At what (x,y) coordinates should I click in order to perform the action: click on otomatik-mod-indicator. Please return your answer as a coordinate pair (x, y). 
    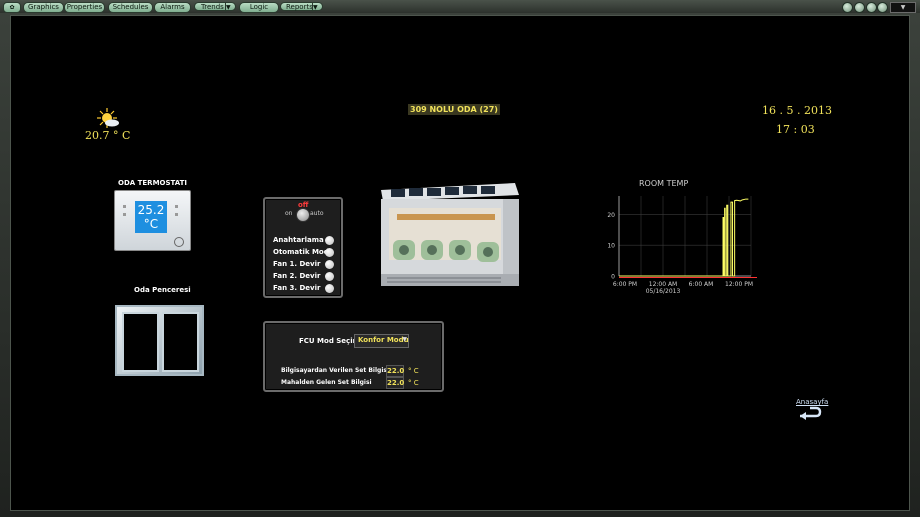
    Looking at the image, I should click on (329, 252).